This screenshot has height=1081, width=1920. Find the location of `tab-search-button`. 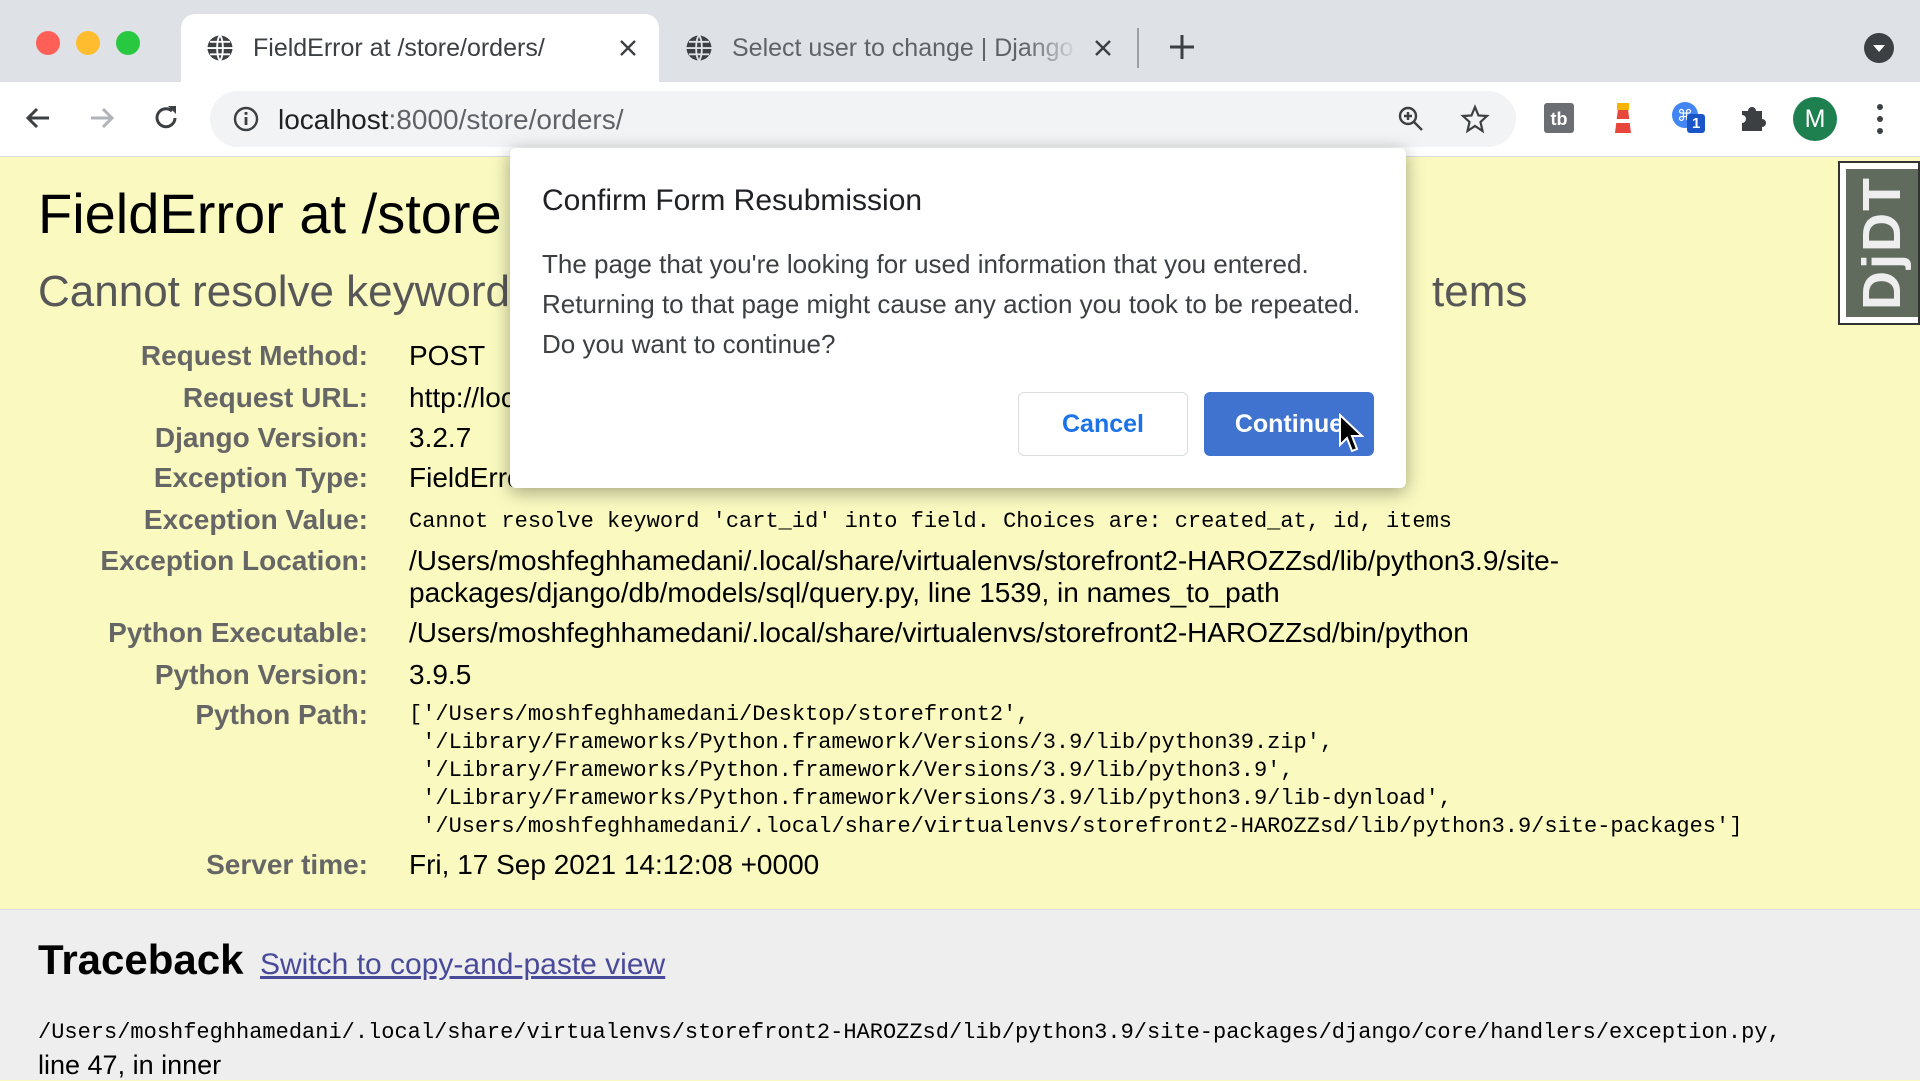

tab-search-button is located at coordinates (1879, 48).